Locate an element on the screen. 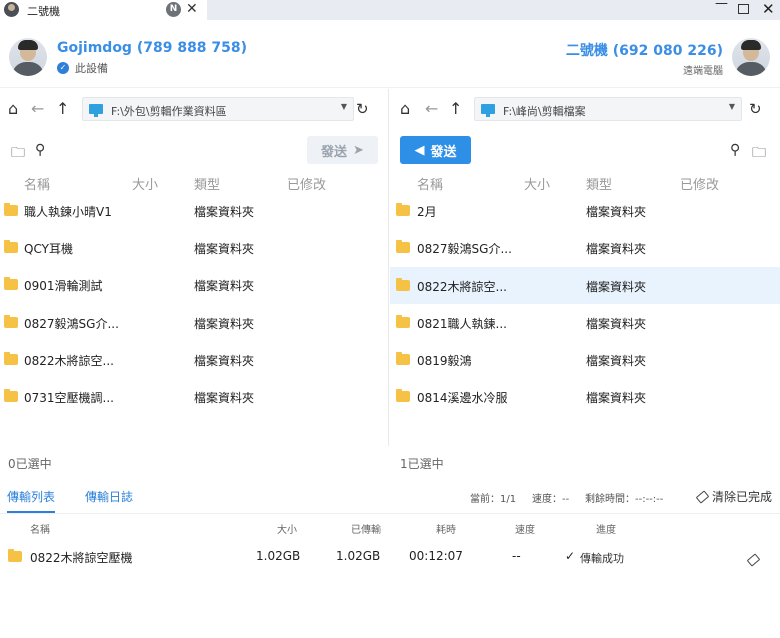  send-to-local-button: ◀ 發送 is located at coordinates (435, 150).